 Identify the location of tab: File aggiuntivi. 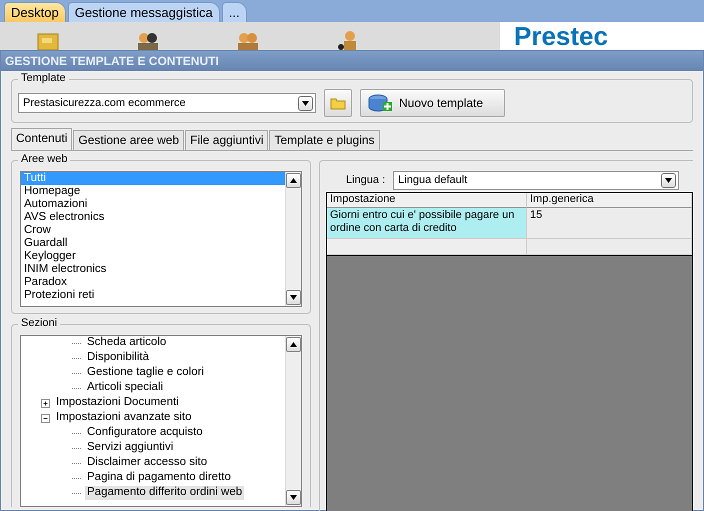
(226, 140).